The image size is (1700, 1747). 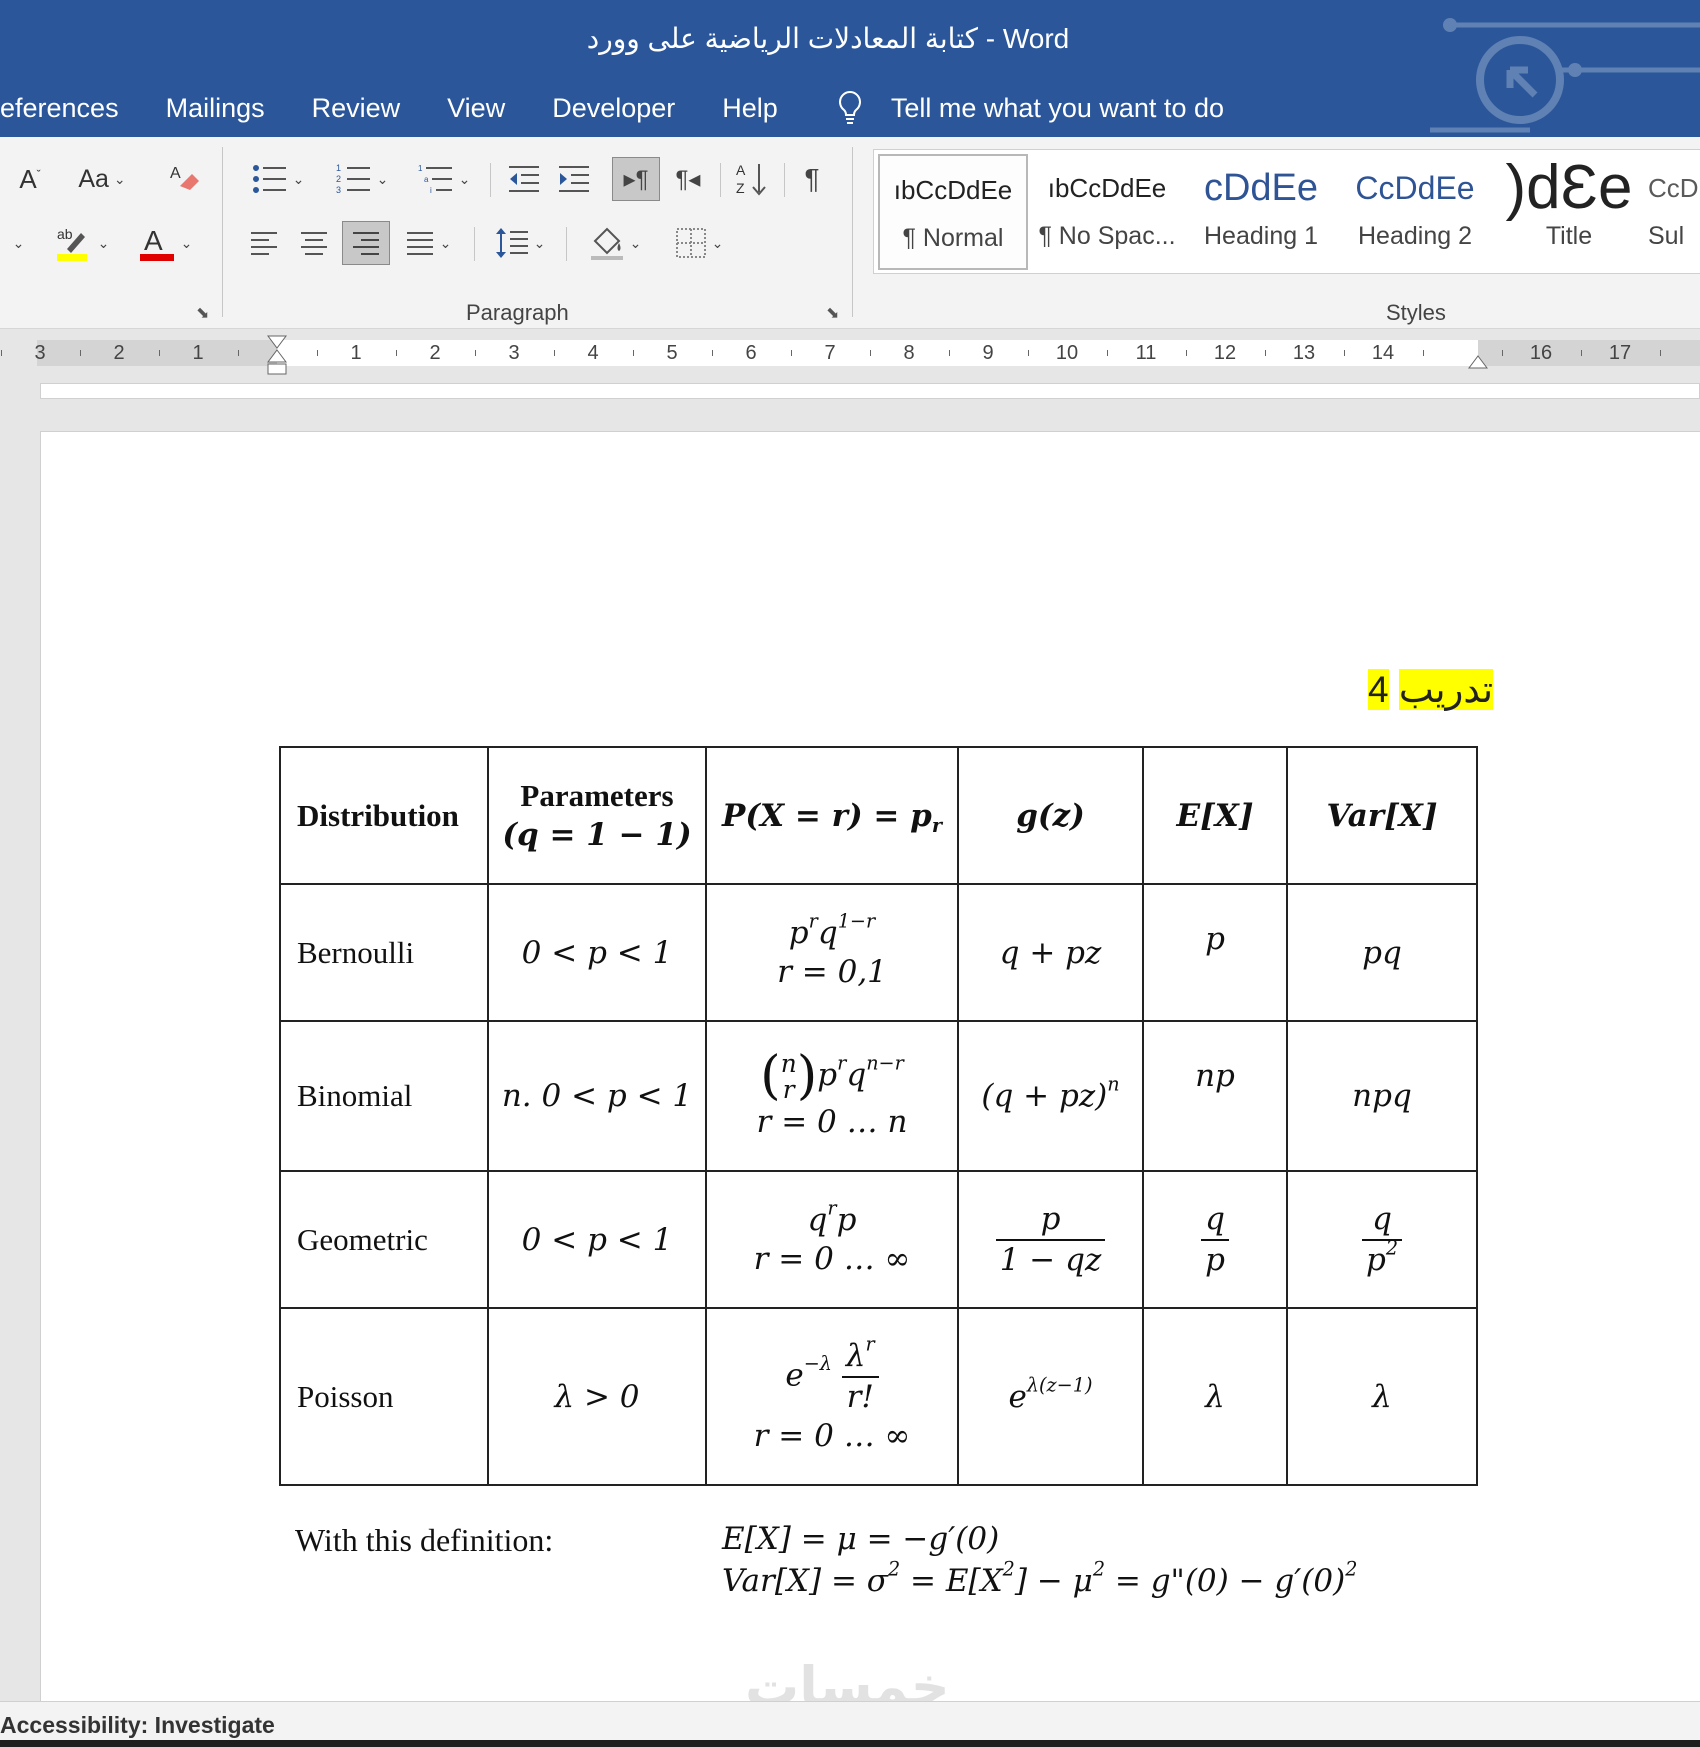 I want to click on header-var: Var[X], so click(x=1382, y=815).